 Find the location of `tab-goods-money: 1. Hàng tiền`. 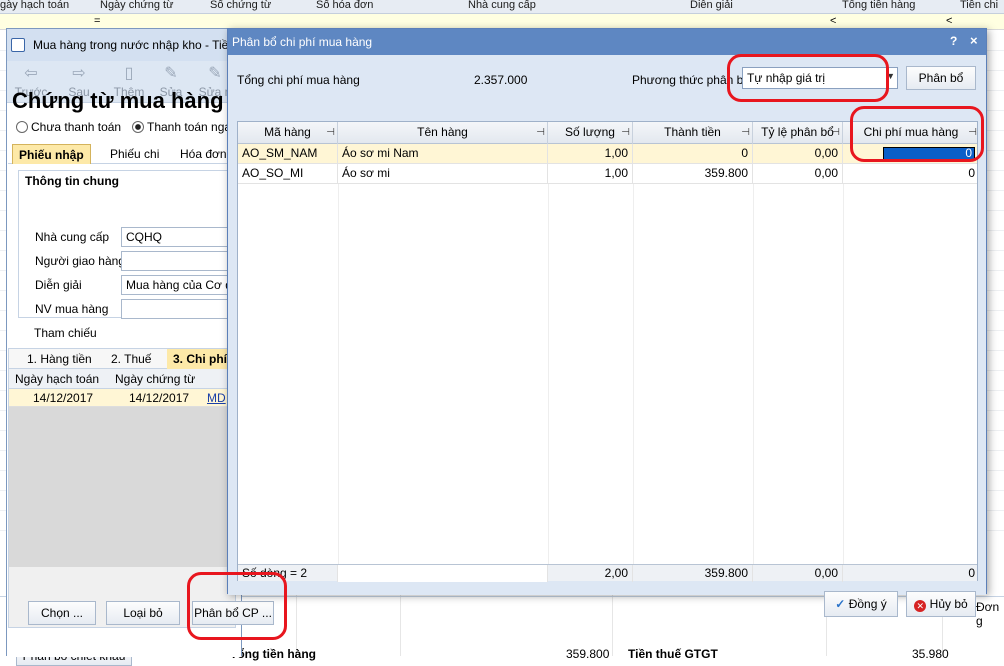

tab-goods-money: 1. Hàng tiền is located at coordinates (59, 359).